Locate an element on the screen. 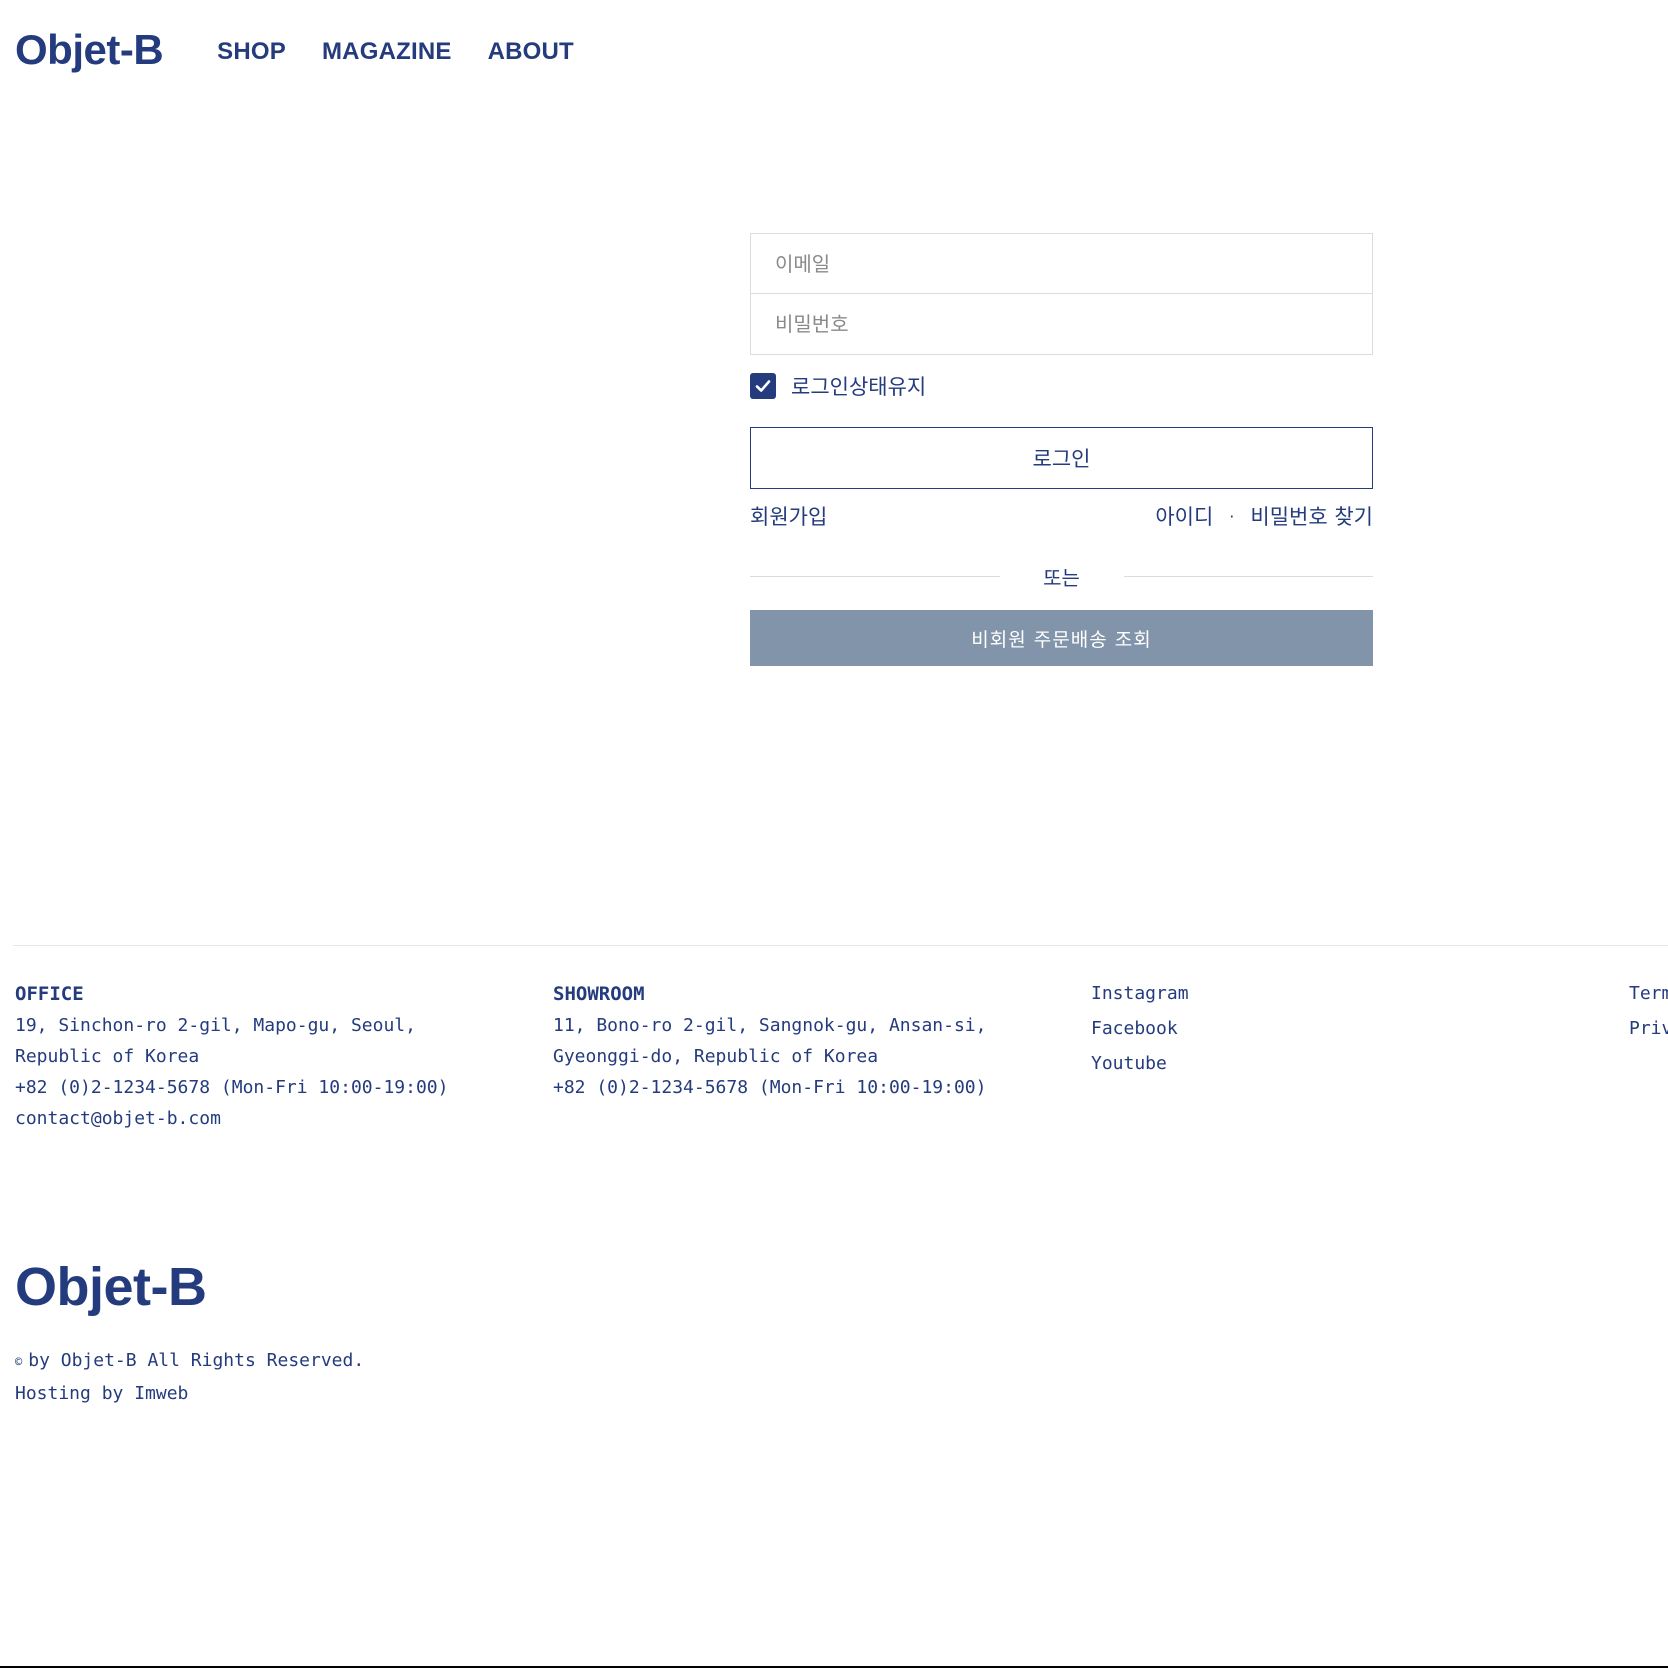 The height and width of the screenshot is (1668, 1668). login-button: 로그인 is located at coordinates (1061, 458).